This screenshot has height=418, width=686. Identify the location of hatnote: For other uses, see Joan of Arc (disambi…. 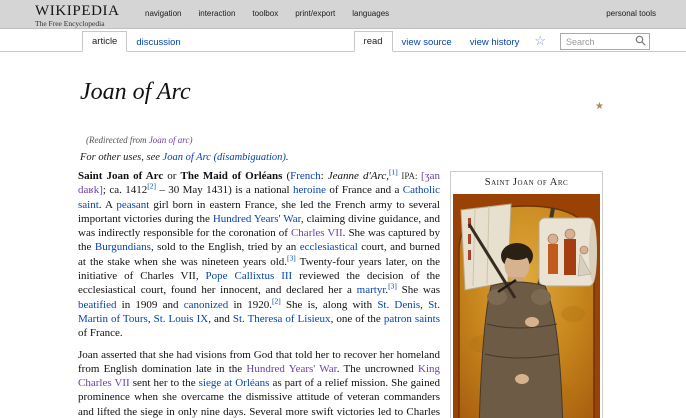
(383, 157).